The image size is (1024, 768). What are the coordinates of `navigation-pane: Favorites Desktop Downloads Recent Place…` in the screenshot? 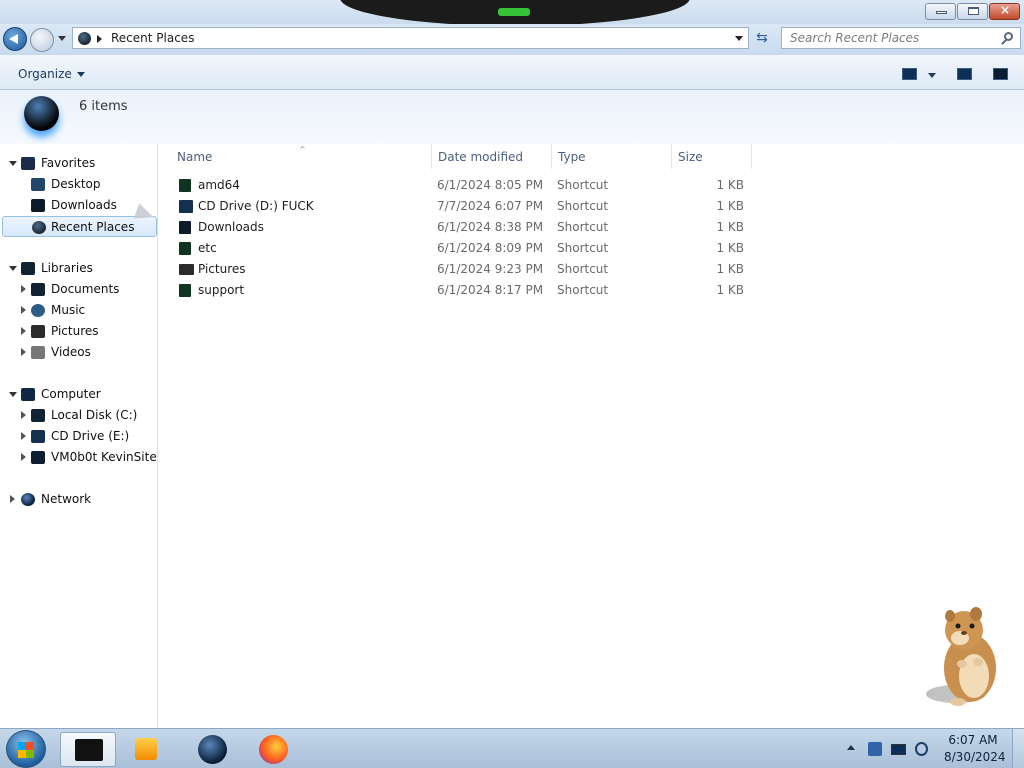 It's located at (79, 436).